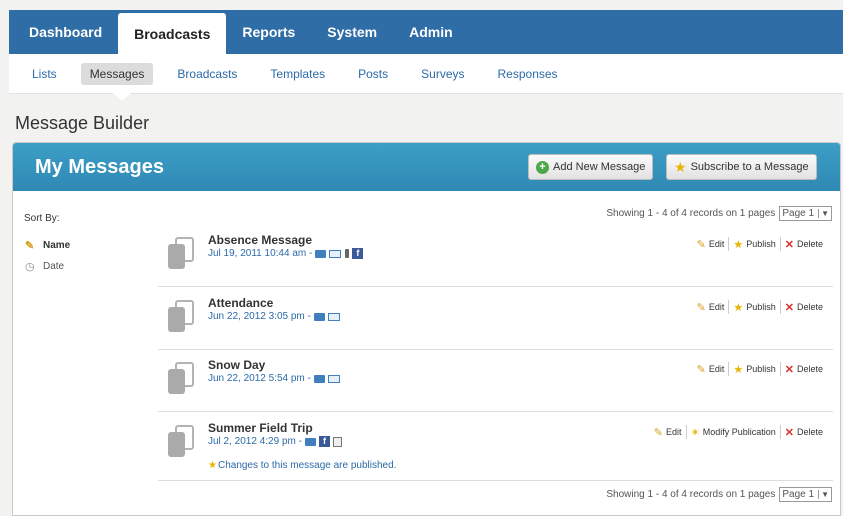 Image resolution: width=843 pixels, height=516 pixels. What do you see at coordinates (117, 73) in the screenshot?
I see `subtab-messages: Messages` at bounding box center [117, 73].